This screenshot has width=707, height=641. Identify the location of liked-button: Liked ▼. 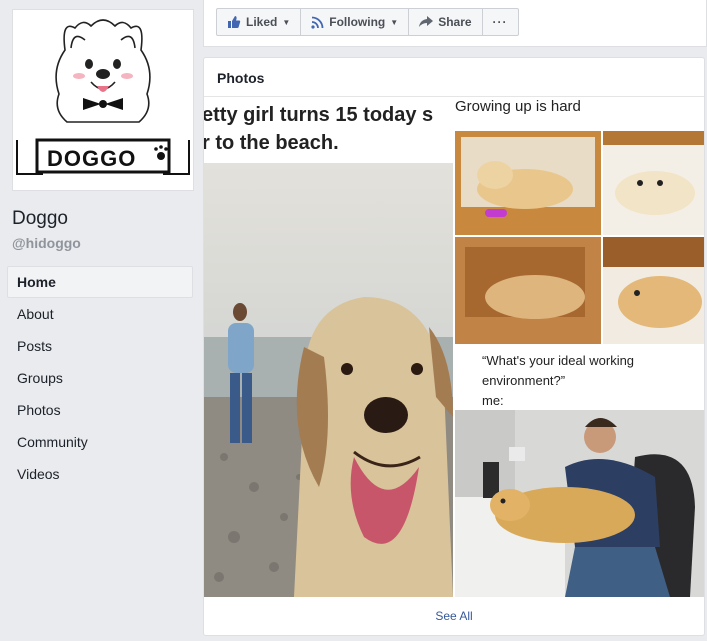
(259, 22).